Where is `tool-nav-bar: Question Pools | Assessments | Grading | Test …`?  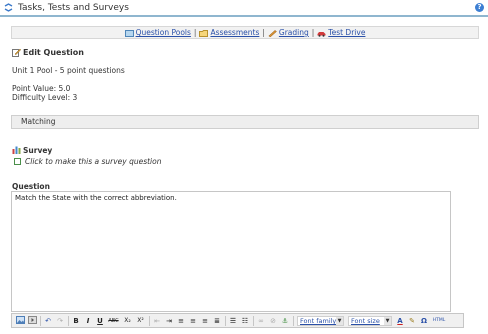
tool-nav-bar: Question Pools | Assessments | Grading | Test … is located at coordinates (245, 32).